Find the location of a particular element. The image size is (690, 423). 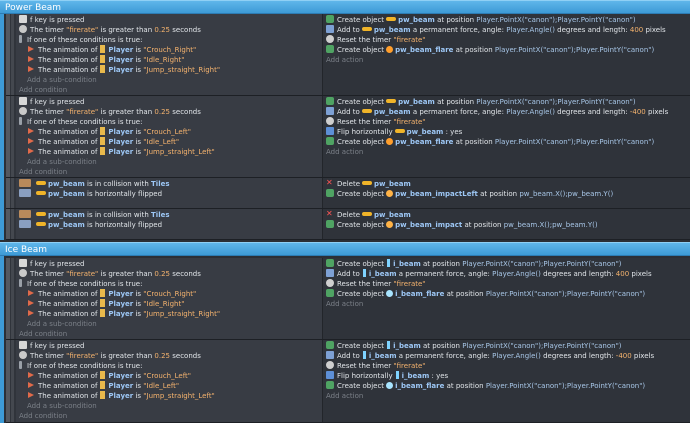

group-header-ice-beam: Ice Beam is located at coordinates (345, 249).